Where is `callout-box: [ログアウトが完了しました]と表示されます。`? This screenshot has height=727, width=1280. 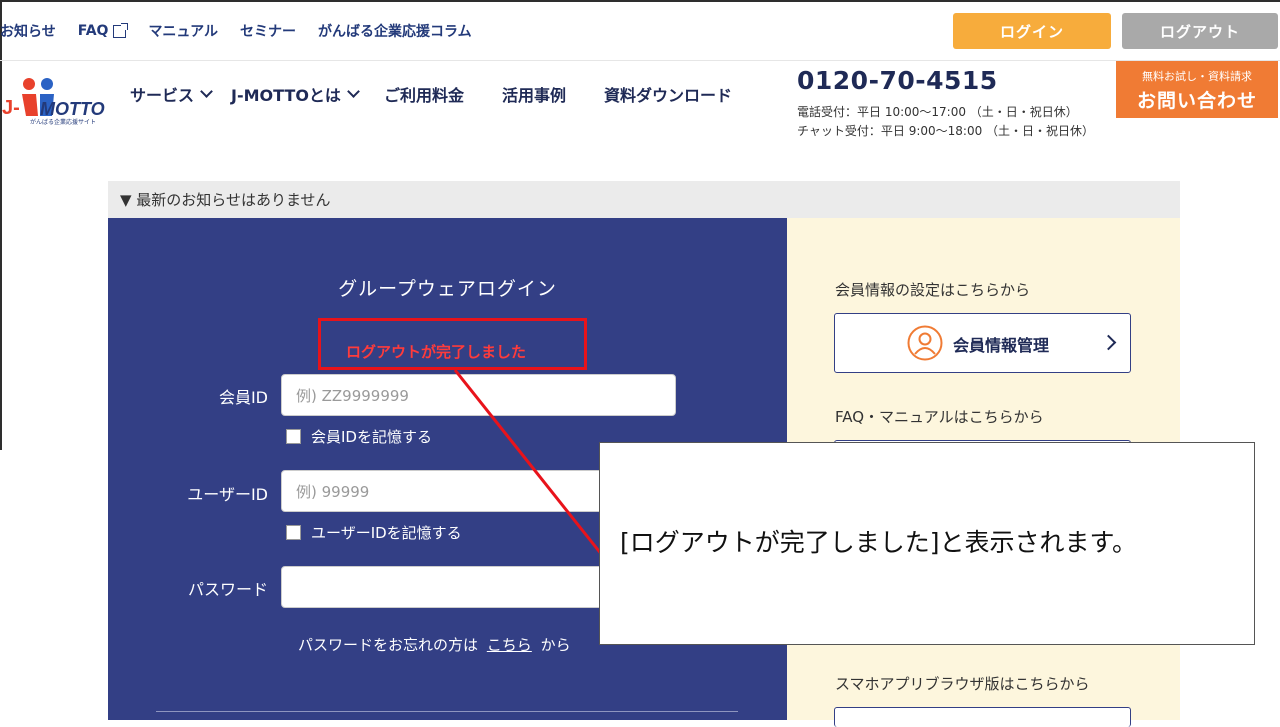 callout-box: [ログアウトが完了しました]と表示されます。 is located at coordinates (927, 543).